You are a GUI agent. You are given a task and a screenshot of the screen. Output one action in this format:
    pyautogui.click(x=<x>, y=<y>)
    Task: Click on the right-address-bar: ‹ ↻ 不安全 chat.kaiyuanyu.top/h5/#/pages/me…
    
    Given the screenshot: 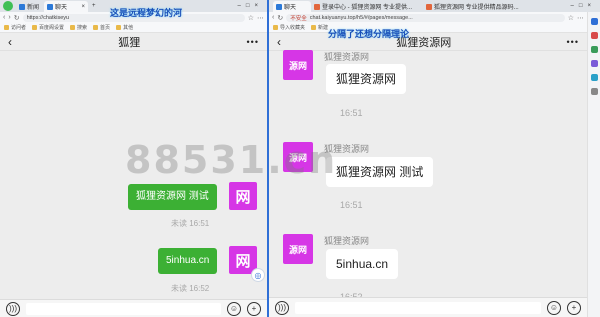 What is the action you would take?
    pyautogui.click(x=428, y=17)
    